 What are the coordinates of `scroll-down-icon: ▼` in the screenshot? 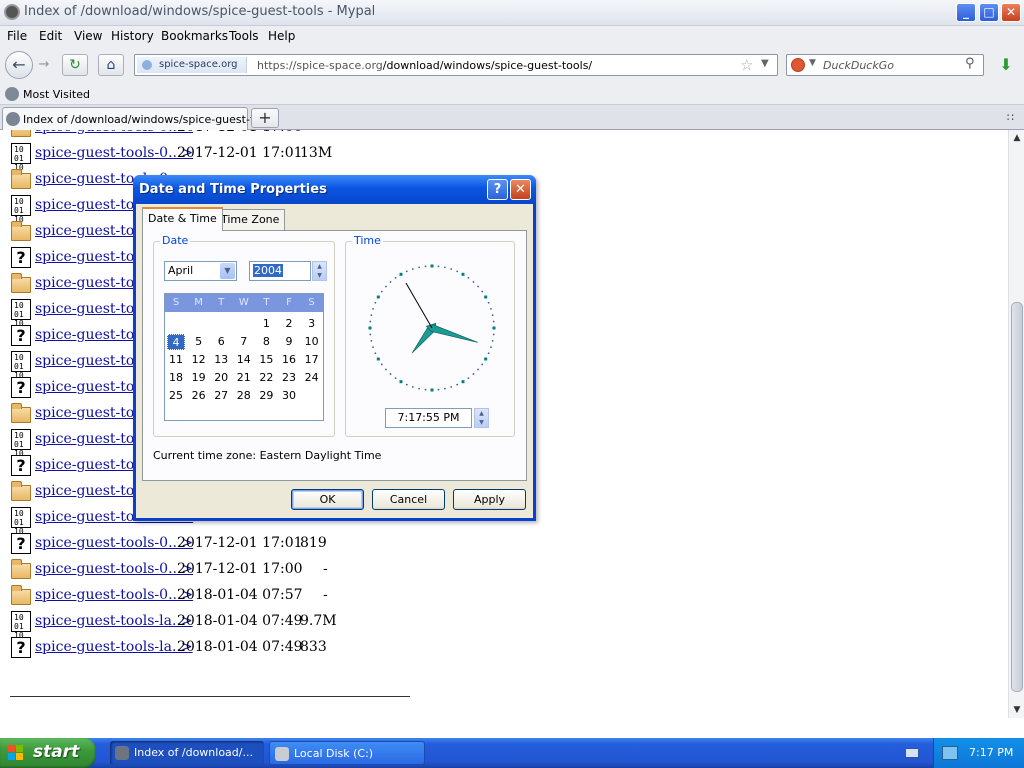 It's located at (1017, 710).